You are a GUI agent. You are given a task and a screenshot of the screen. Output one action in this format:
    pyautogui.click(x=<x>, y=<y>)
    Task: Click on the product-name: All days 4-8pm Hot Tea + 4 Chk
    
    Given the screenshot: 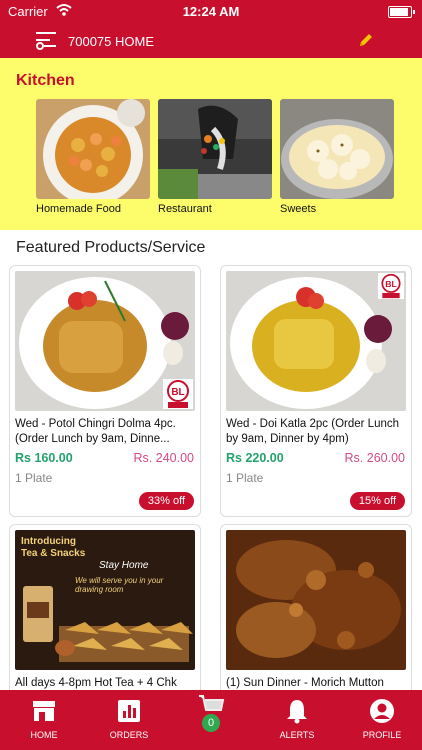 What is the action you would take?
    pyautogui.click(x=96, y=683)
    